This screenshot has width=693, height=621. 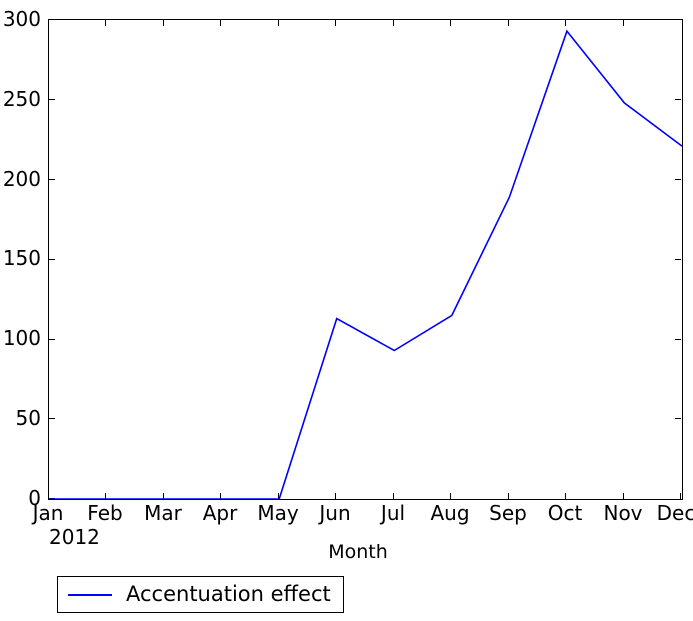 I want to click on x-axis-title-text: Month, so click(x=358, y=552).